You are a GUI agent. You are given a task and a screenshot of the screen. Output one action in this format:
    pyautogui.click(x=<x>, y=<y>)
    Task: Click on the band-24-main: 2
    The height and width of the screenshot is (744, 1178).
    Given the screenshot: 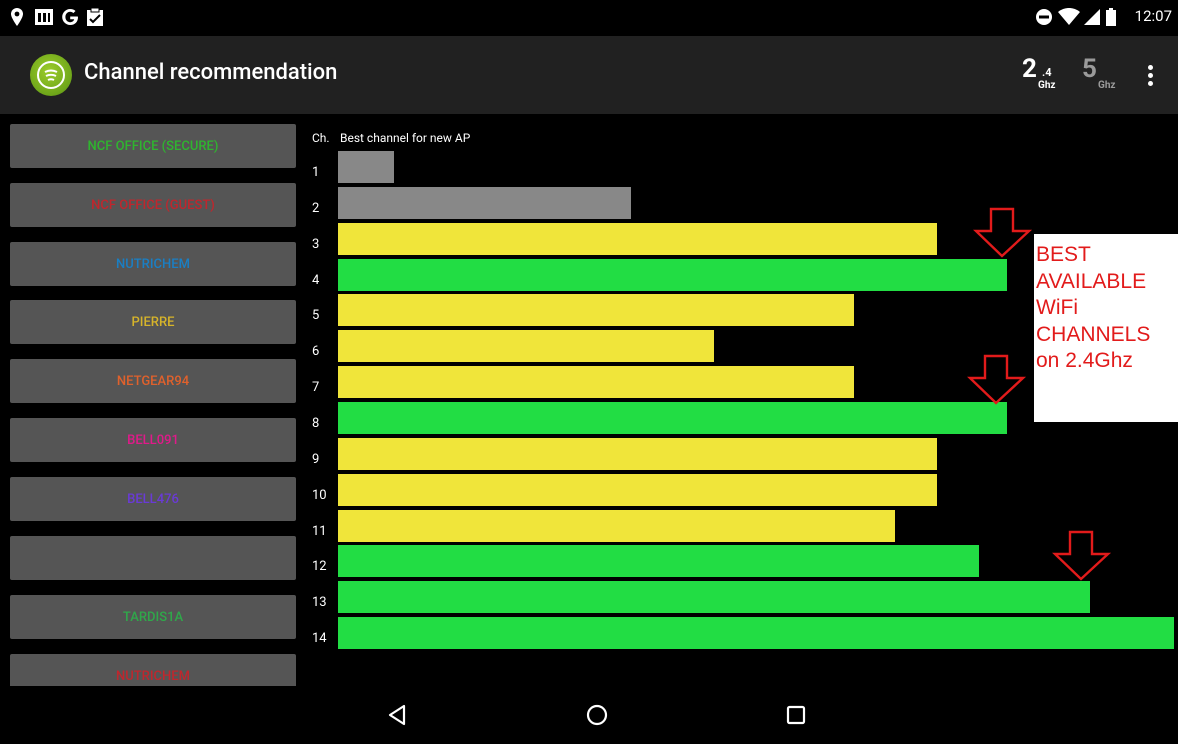 What is the action you would take?
    pyautogui.click(x=1029, y=69)
    